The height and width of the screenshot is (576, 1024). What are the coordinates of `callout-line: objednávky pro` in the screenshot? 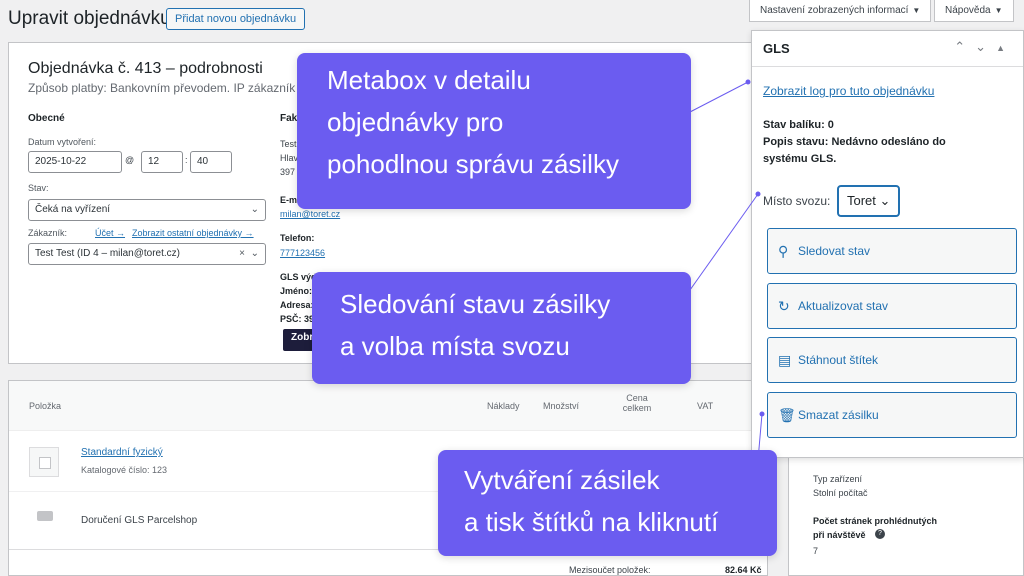 It's located at (415, 122).